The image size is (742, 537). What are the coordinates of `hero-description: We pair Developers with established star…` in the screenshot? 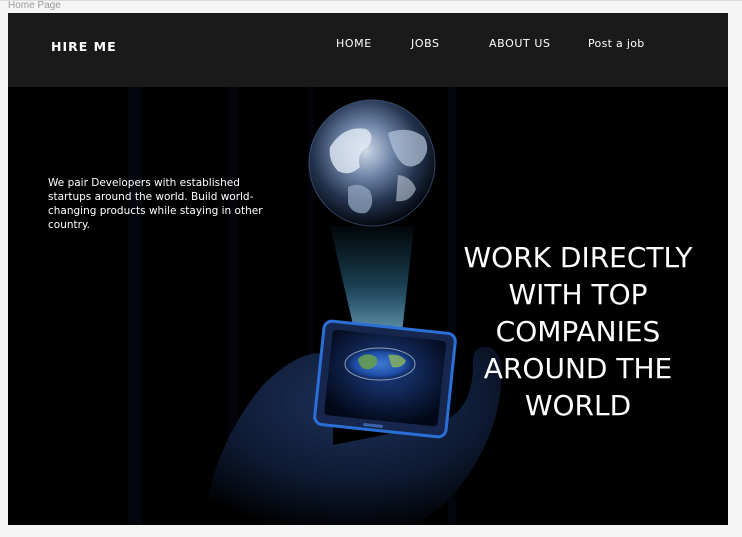 It's located at (155, 204).